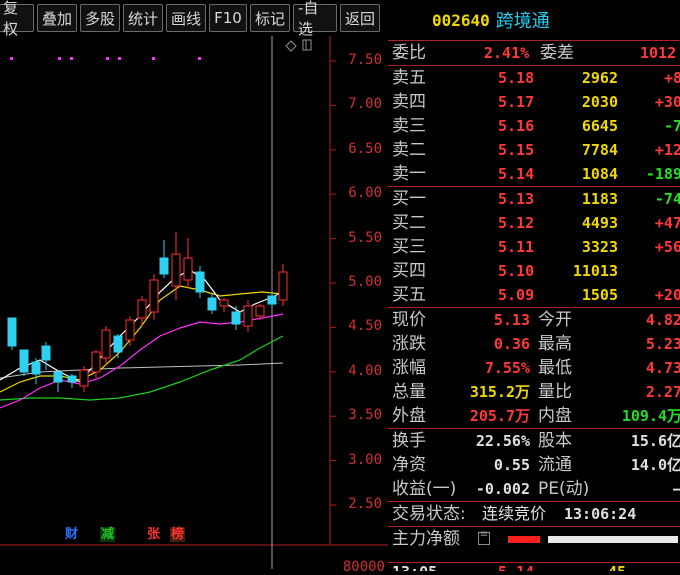 This screenshot has width=680, height=575. I want to click on fuquan-button: 复权, so click(17, 19).